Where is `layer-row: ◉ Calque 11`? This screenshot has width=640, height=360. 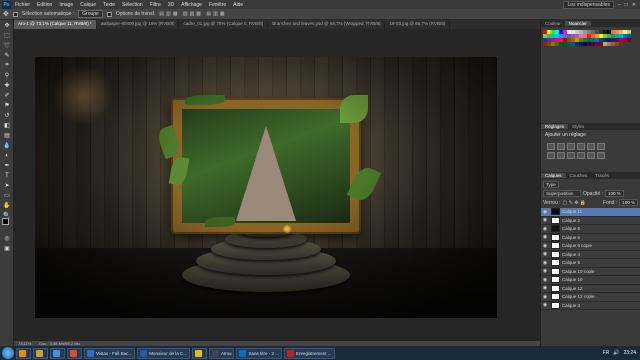 layer-row: ◉ Calque 11 is located at coordinates (590, 212).